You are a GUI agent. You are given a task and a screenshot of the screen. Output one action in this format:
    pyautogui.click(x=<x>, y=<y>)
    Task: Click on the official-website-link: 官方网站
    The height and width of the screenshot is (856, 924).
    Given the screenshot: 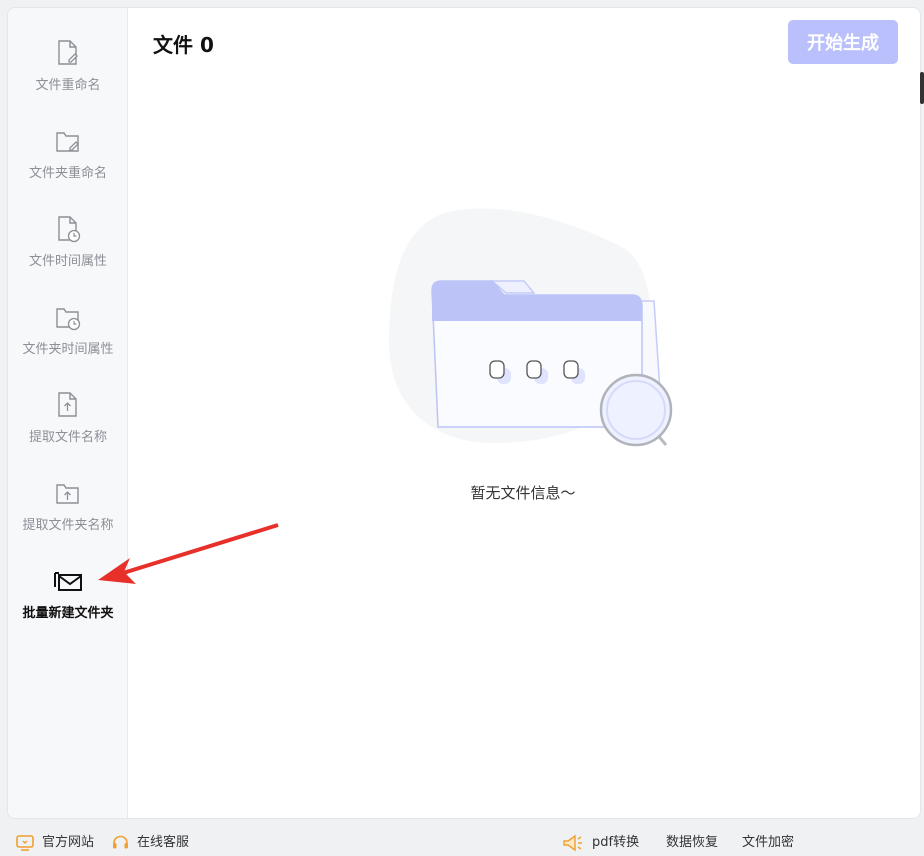 What is the action you would take?
    pyautogui.click(x=55, y=841)
    